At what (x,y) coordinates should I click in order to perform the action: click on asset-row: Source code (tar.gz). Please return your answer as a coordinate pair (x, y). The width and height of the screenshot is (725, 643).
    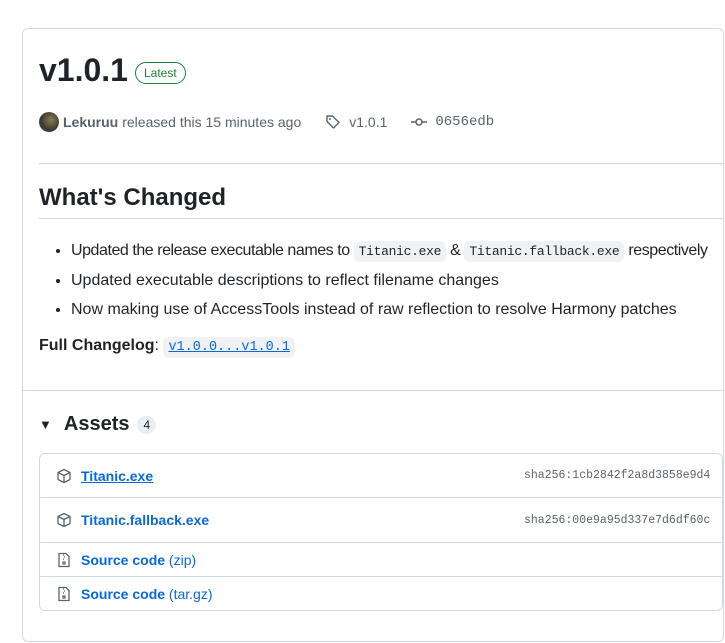
    Looking at the image, I should click on (381, 593).